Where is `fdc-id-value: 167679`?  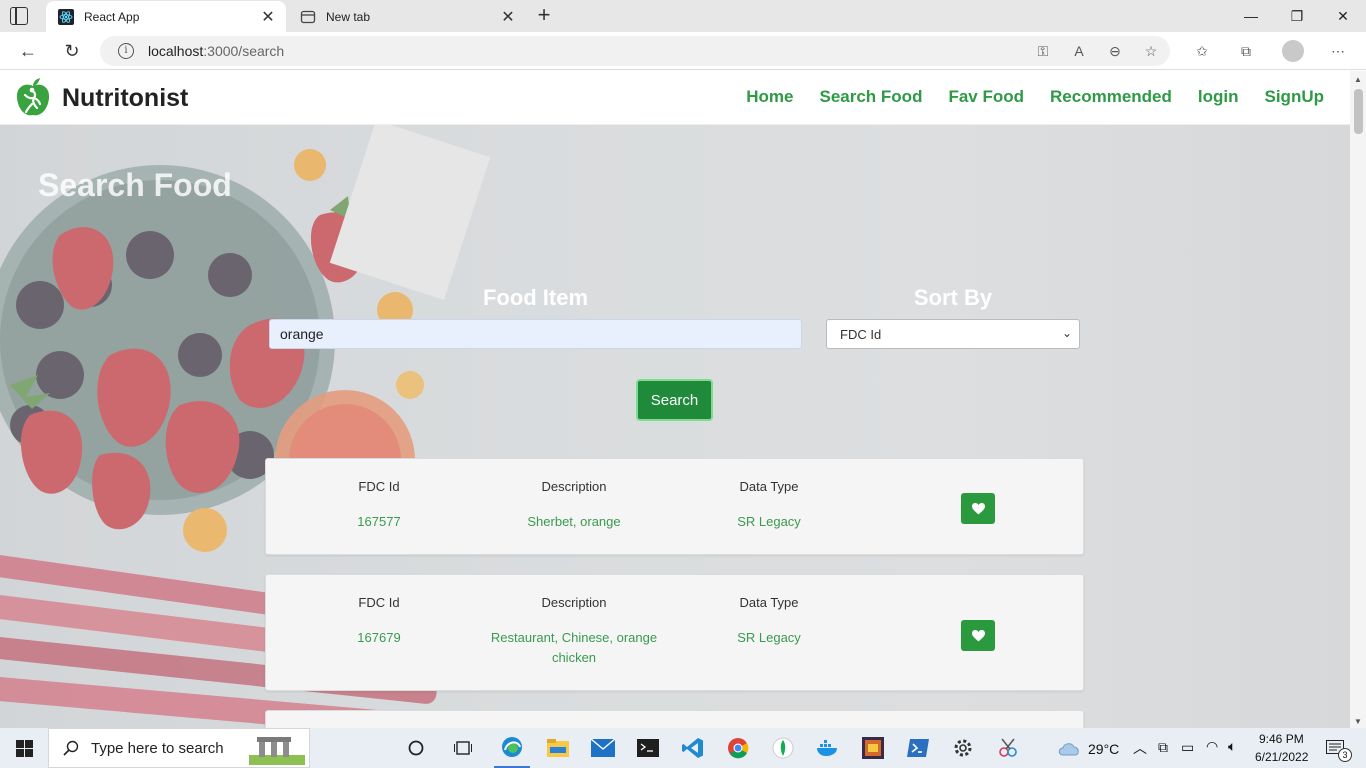
fdc-id-value: 167679 is located at coordinates (379, 637).